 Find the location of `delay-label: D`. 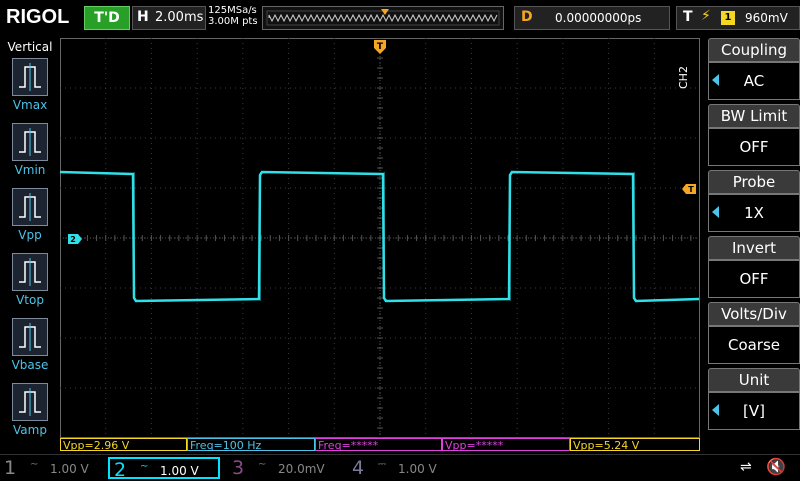

delay-label: D is located at coordinates (527, 17).